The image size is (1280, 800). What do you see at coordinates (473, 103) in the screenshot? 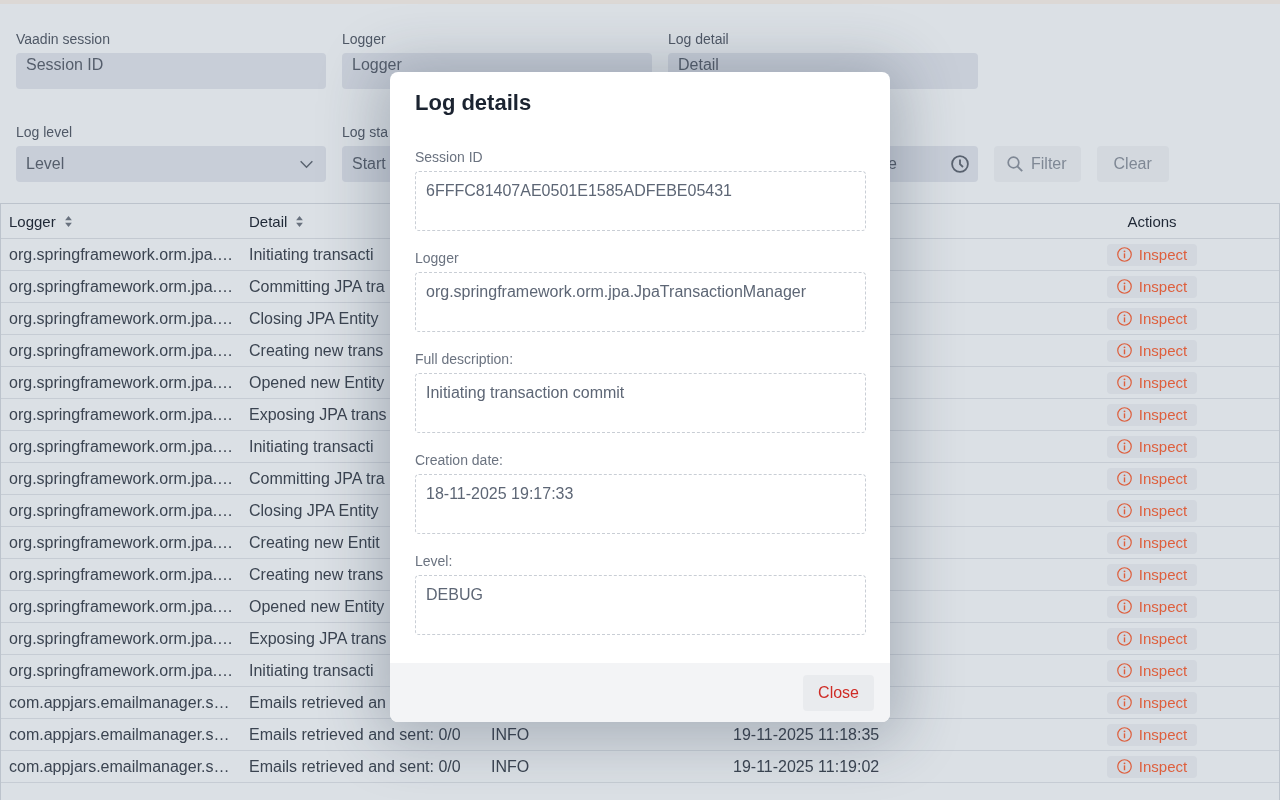
I see `dialog-title: Log details` at bounding box center [473, 103].